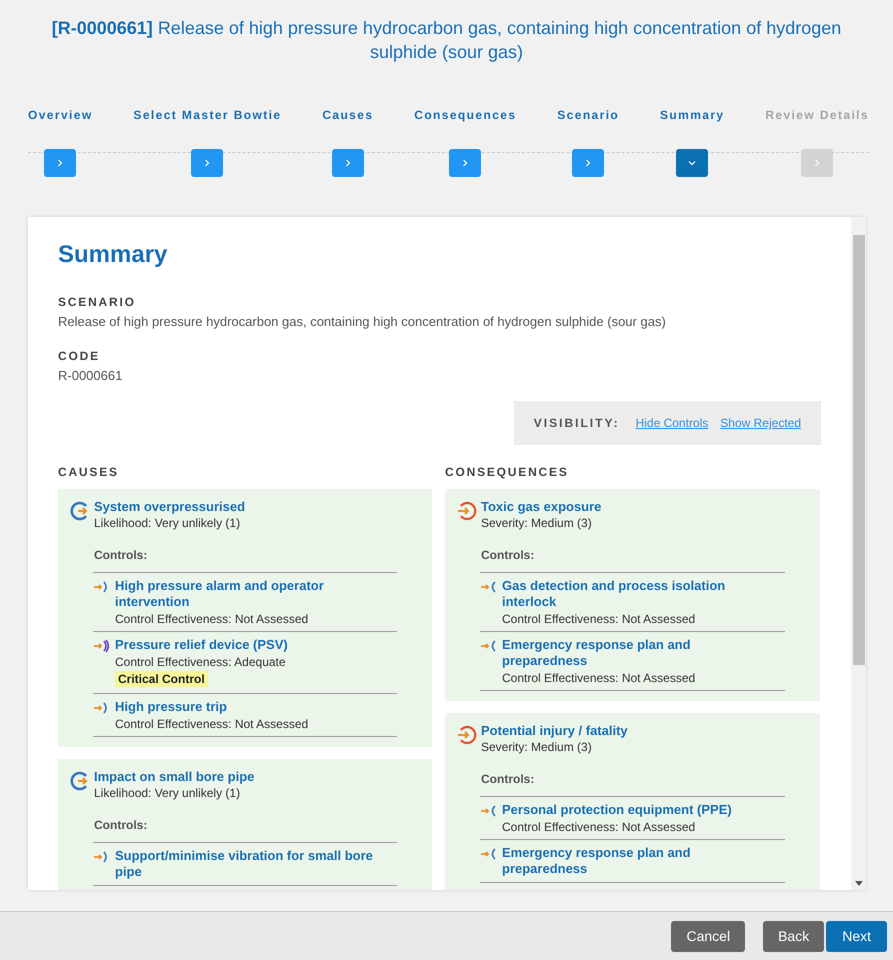 The image size is (893, 960). Describe the element at coordinates (348, 115) in the screenshot. I see `step-label: Causes` at that location.